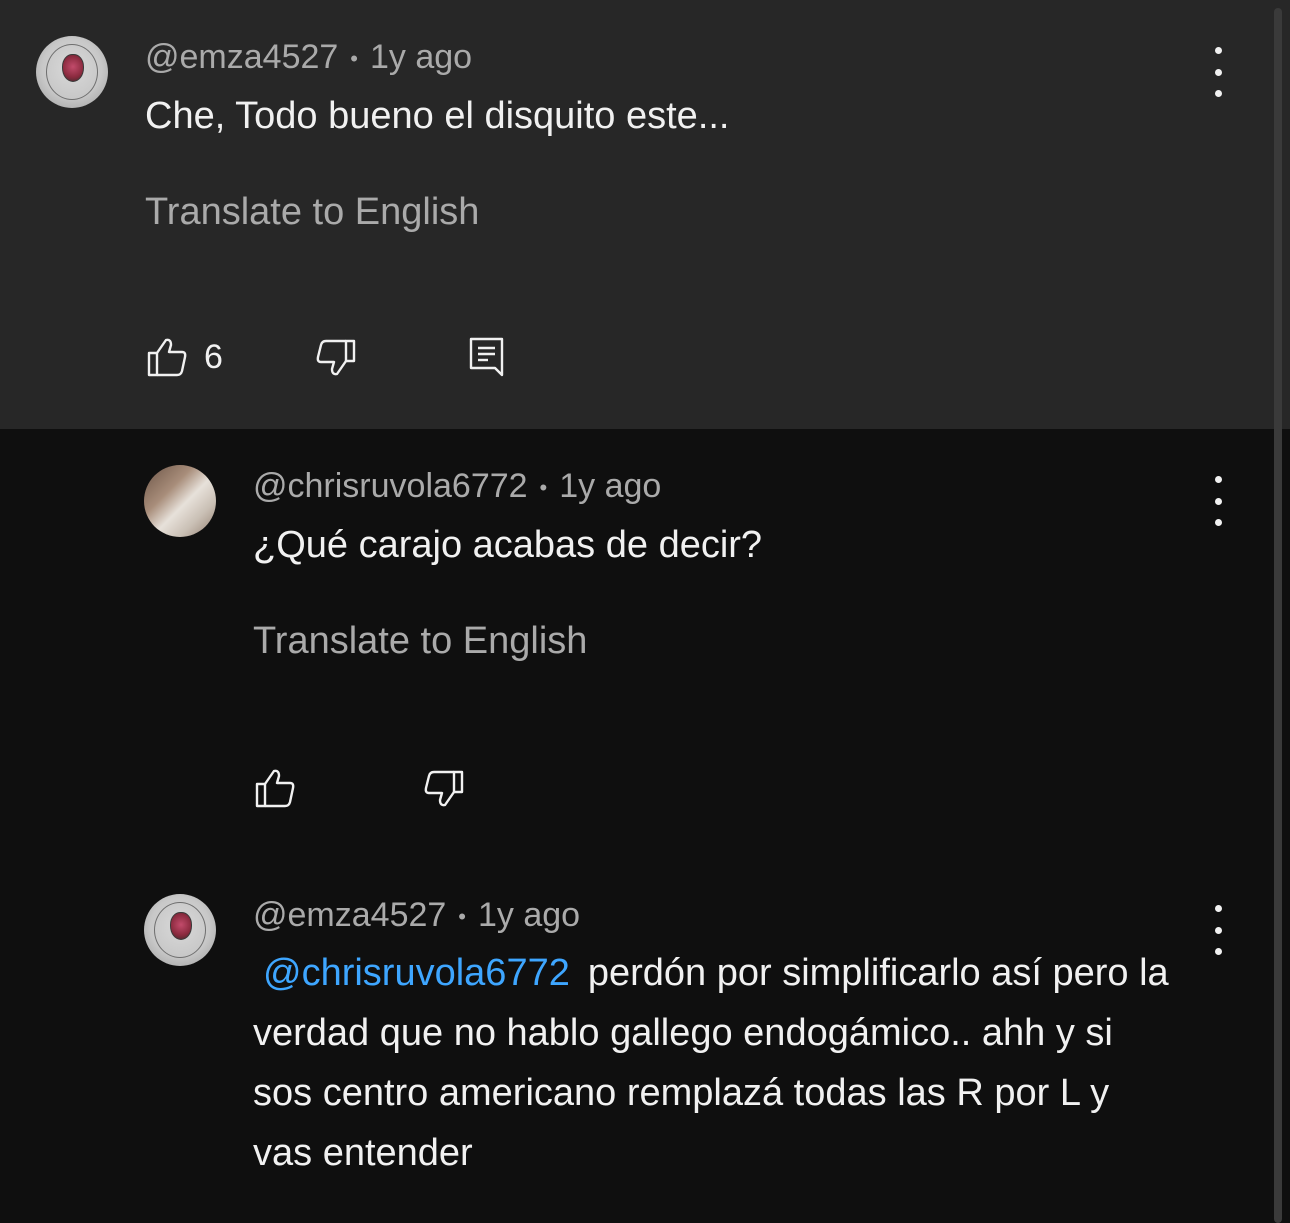 This screenshot has width=1290, height=1223. I want to click on comment-meta: @chrisruvola6772 • 1y ago, so click(457, 487).